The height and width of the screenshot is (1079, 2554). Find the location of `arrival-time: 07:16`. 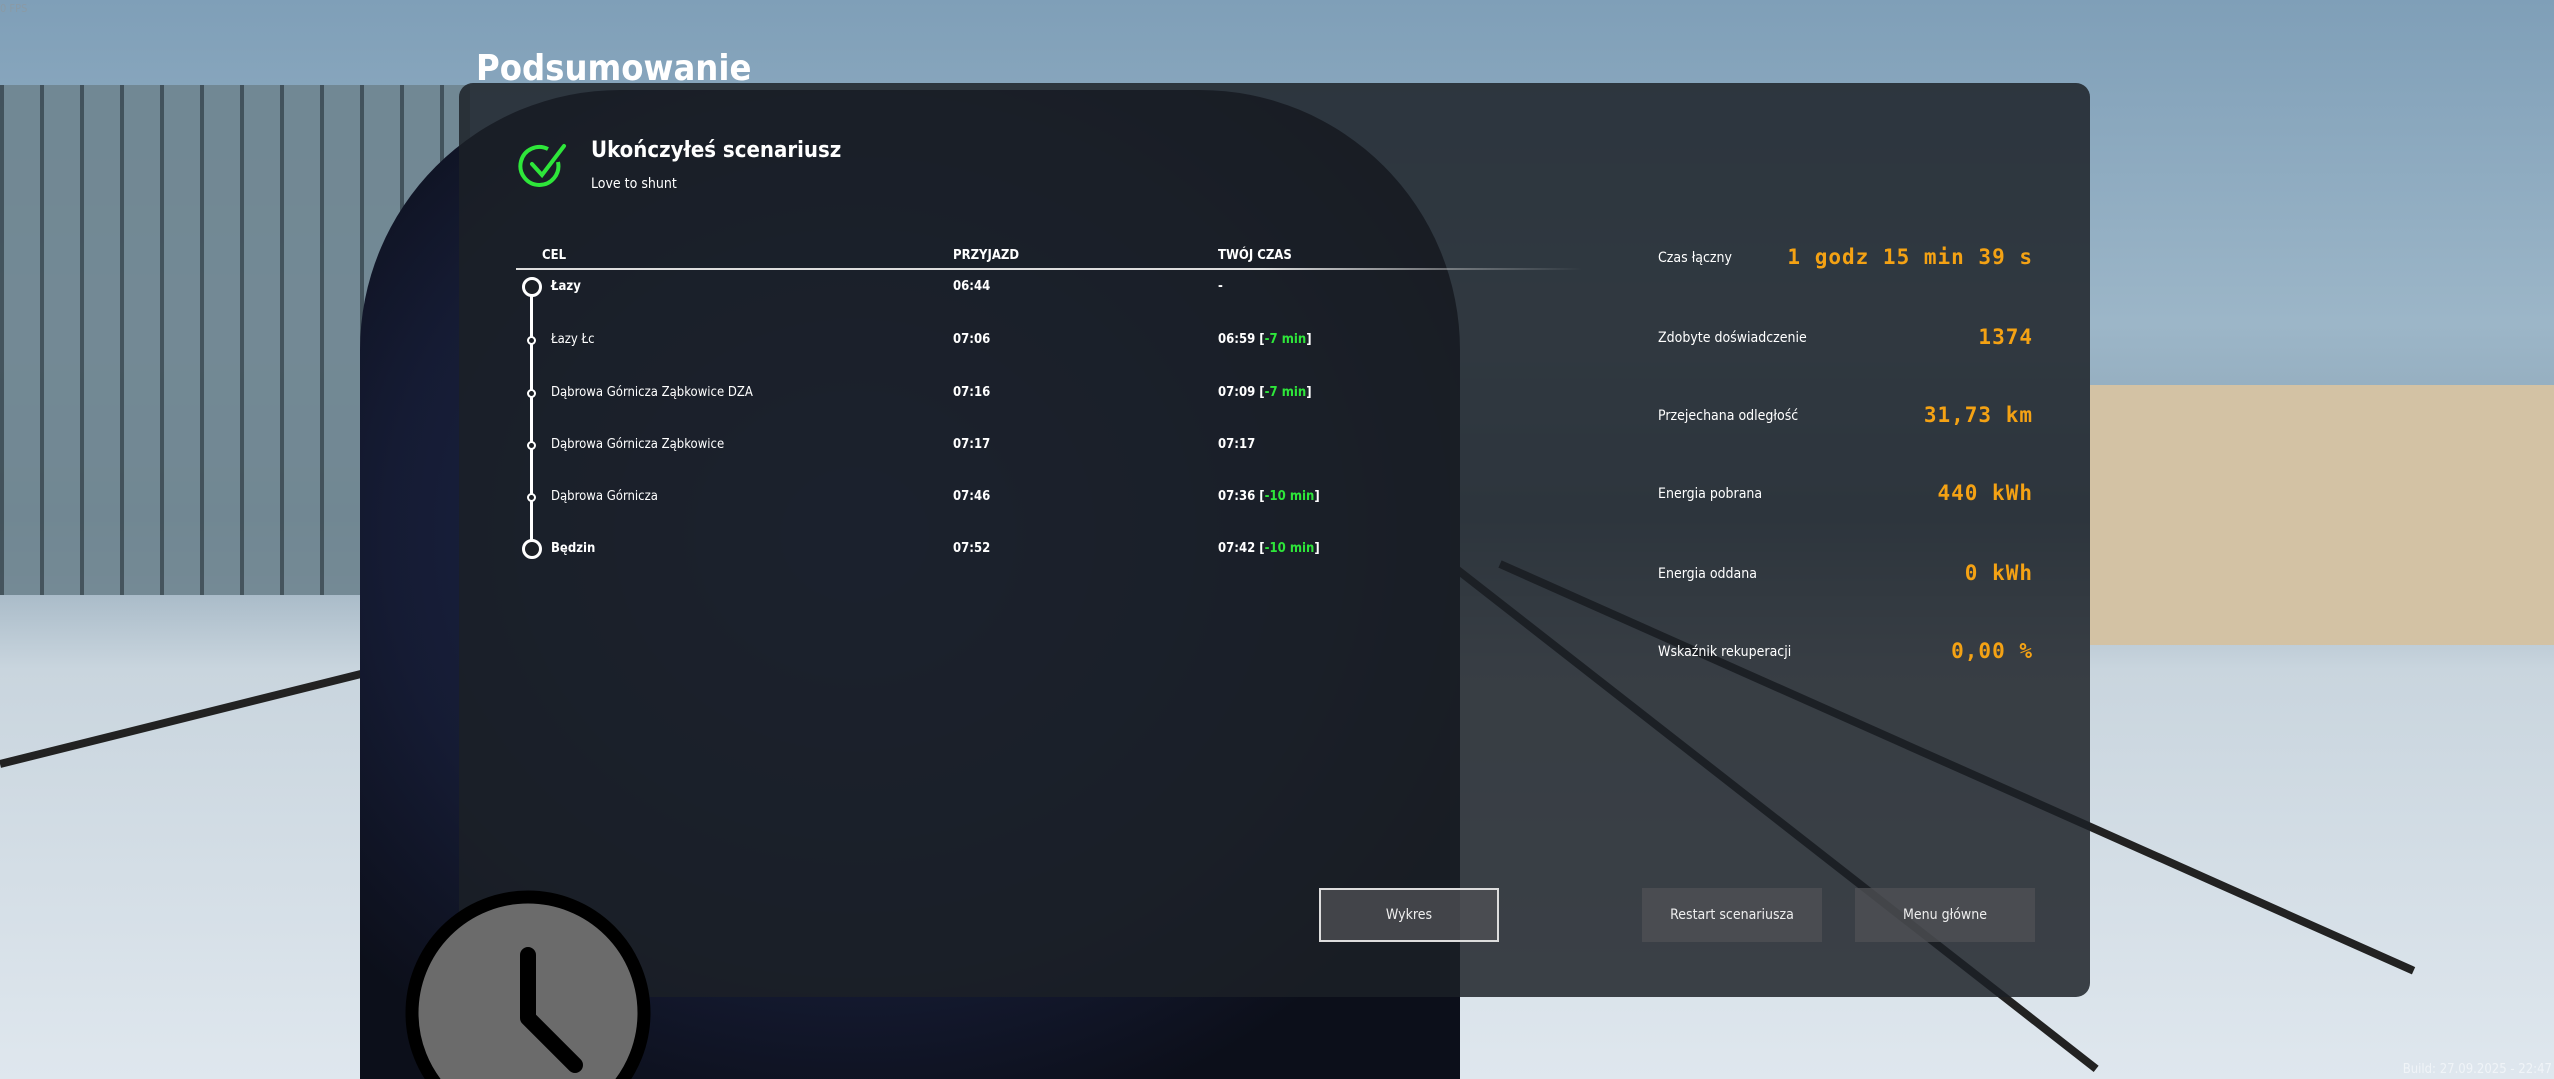

arrival-time: 07:16 is located at coordinates (972, 392).